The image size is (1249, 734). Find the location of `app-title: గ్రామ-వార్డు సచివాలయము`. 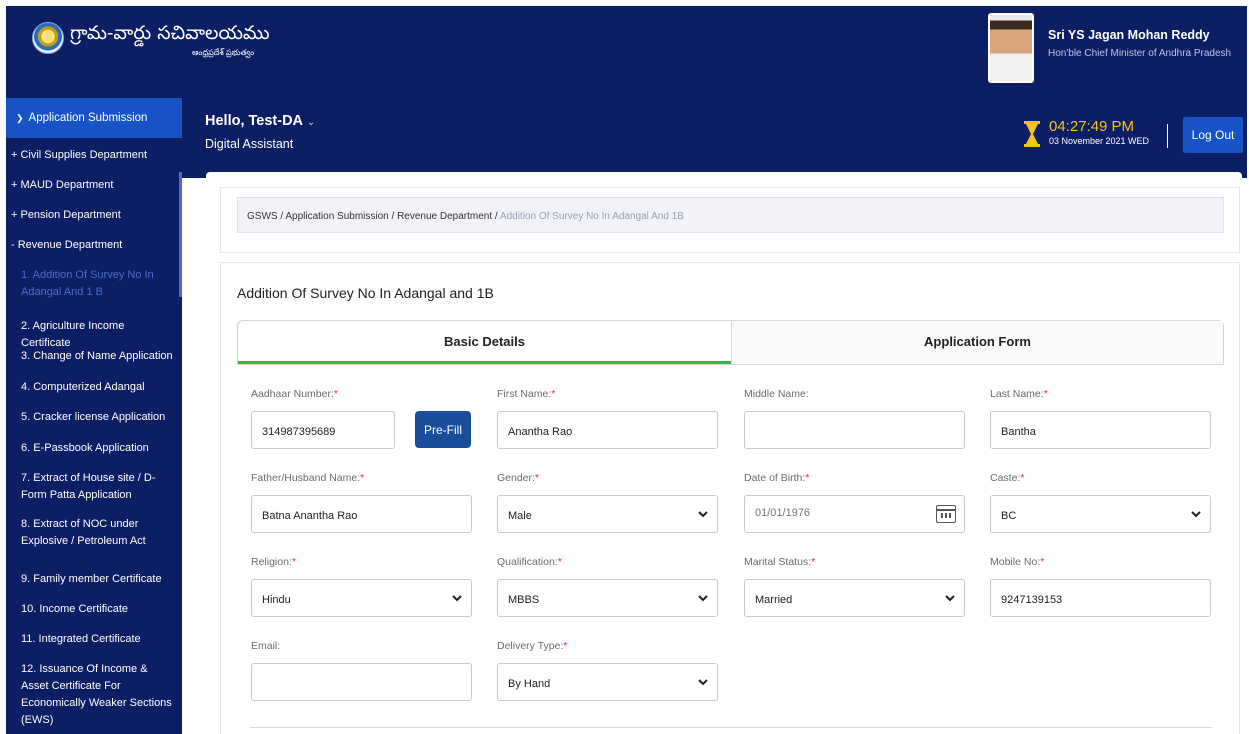

app-title: గ్రామ-వార్డు సచివాలయము is located at coordinates (170, 33).